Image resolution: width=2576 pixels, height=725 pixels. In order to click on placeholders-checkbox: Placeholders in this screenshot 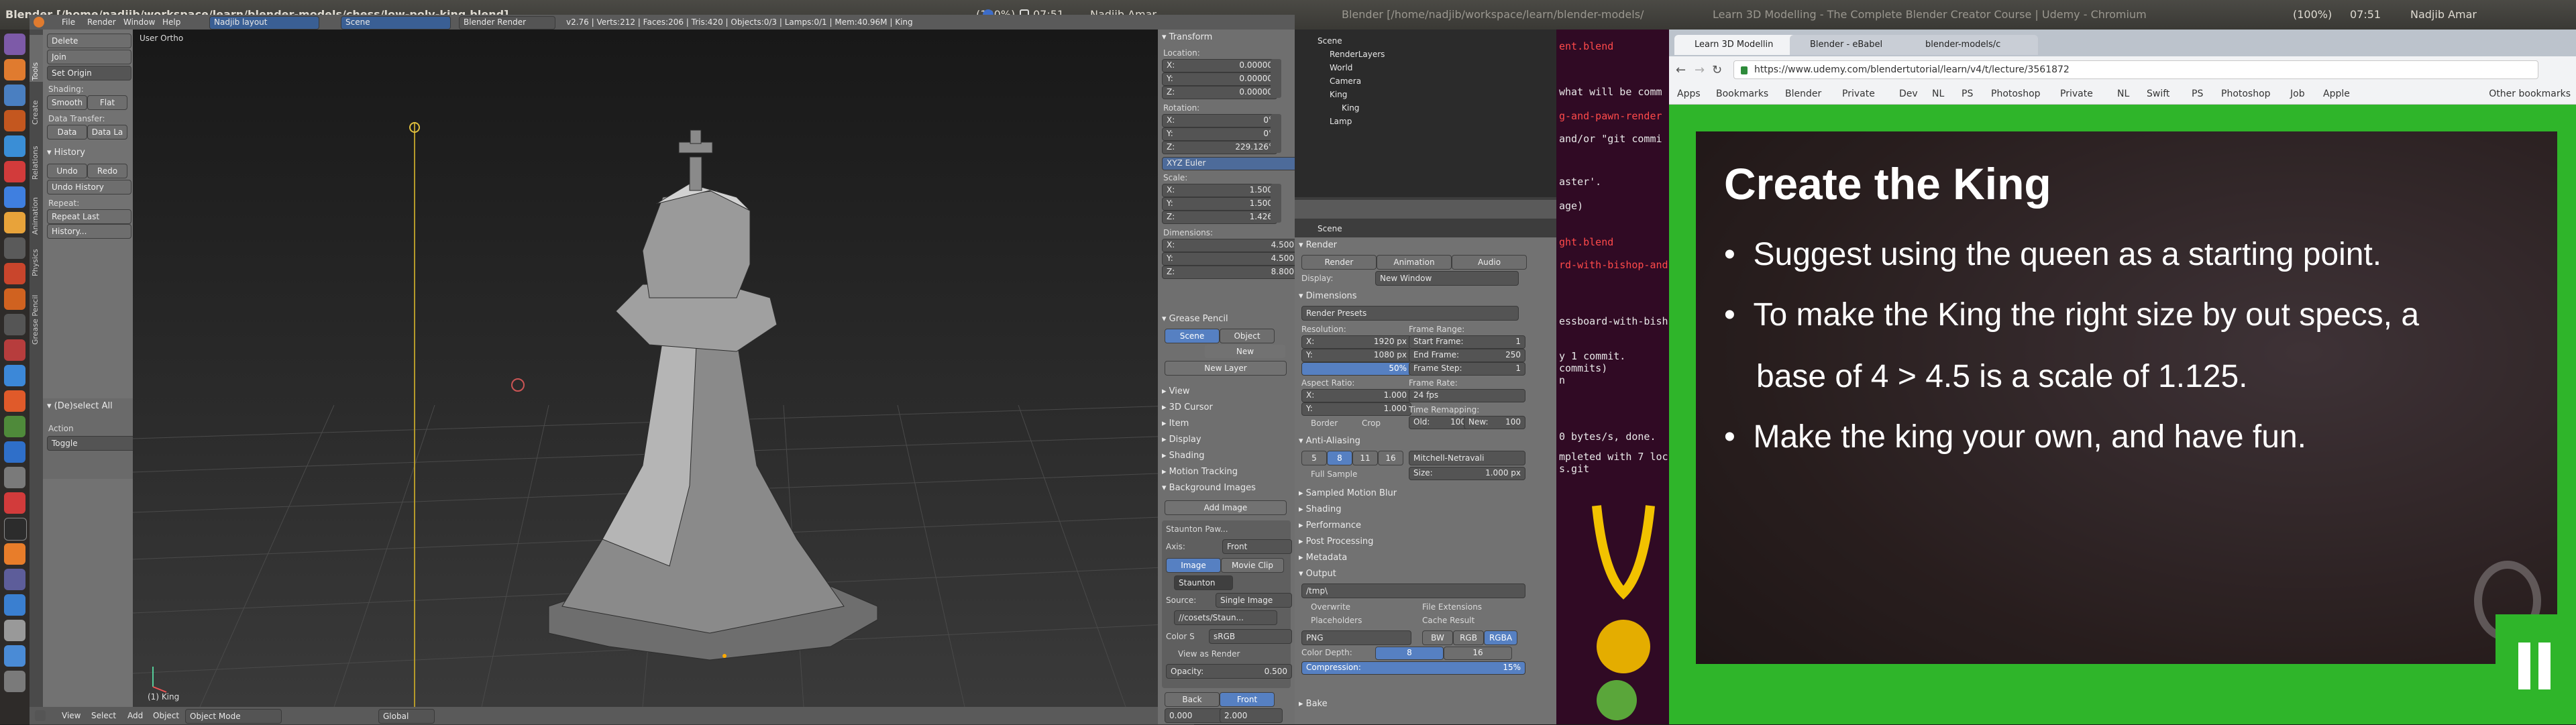, I will do `click(1336, 620)`.